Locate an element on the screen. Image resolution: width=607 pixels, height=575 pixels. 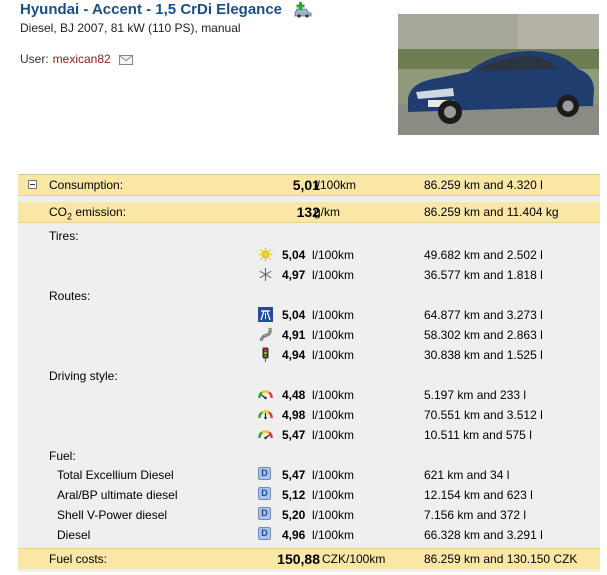
style-eco-detail: 5.197 km and 233 l is located at coordinates (475, 395).